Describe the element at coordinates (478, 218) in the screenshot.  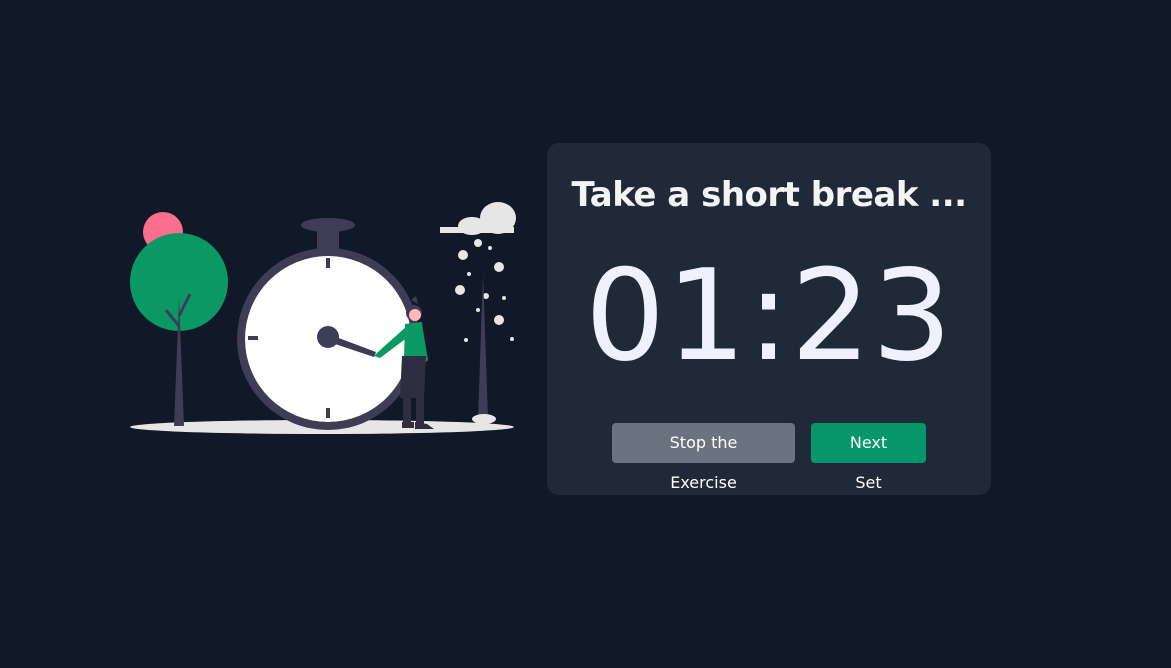
I see `cloud-icon` at that location.